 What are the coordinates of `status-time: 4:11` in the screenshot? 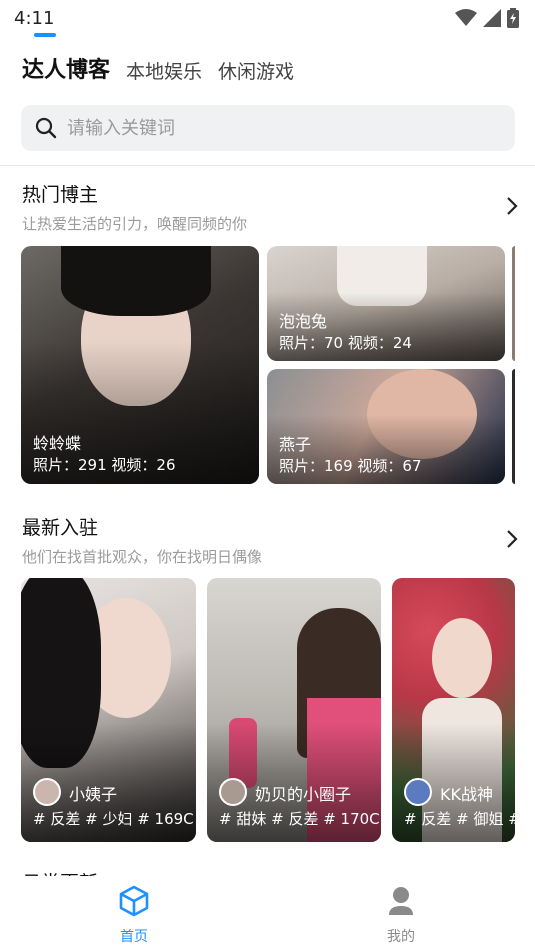 It's located at (34, 18).